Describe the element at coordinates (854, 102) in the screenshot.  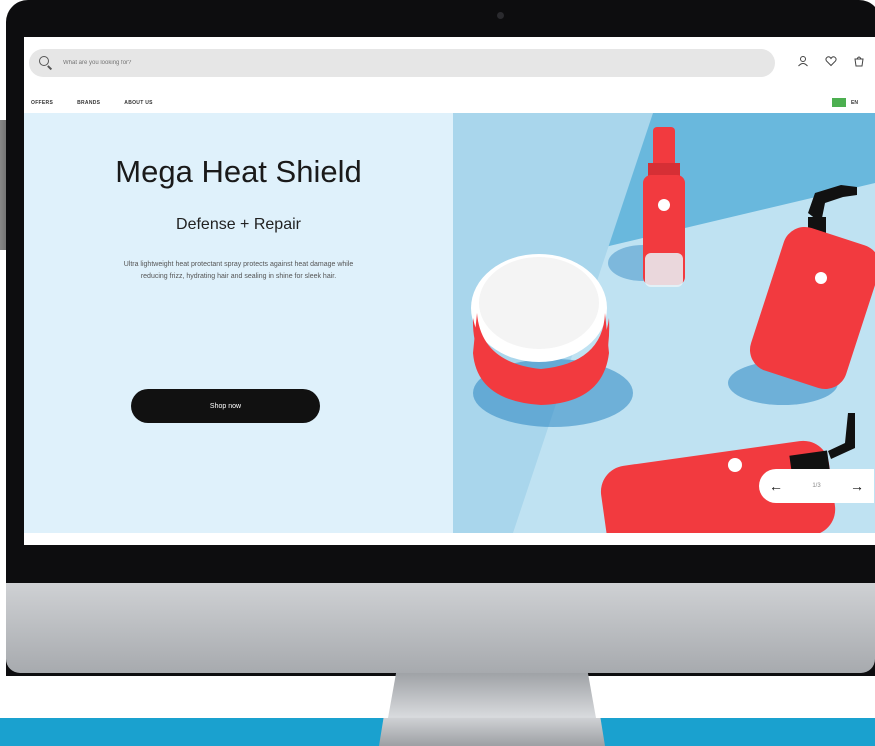
I see `language-code: EN` at that location.